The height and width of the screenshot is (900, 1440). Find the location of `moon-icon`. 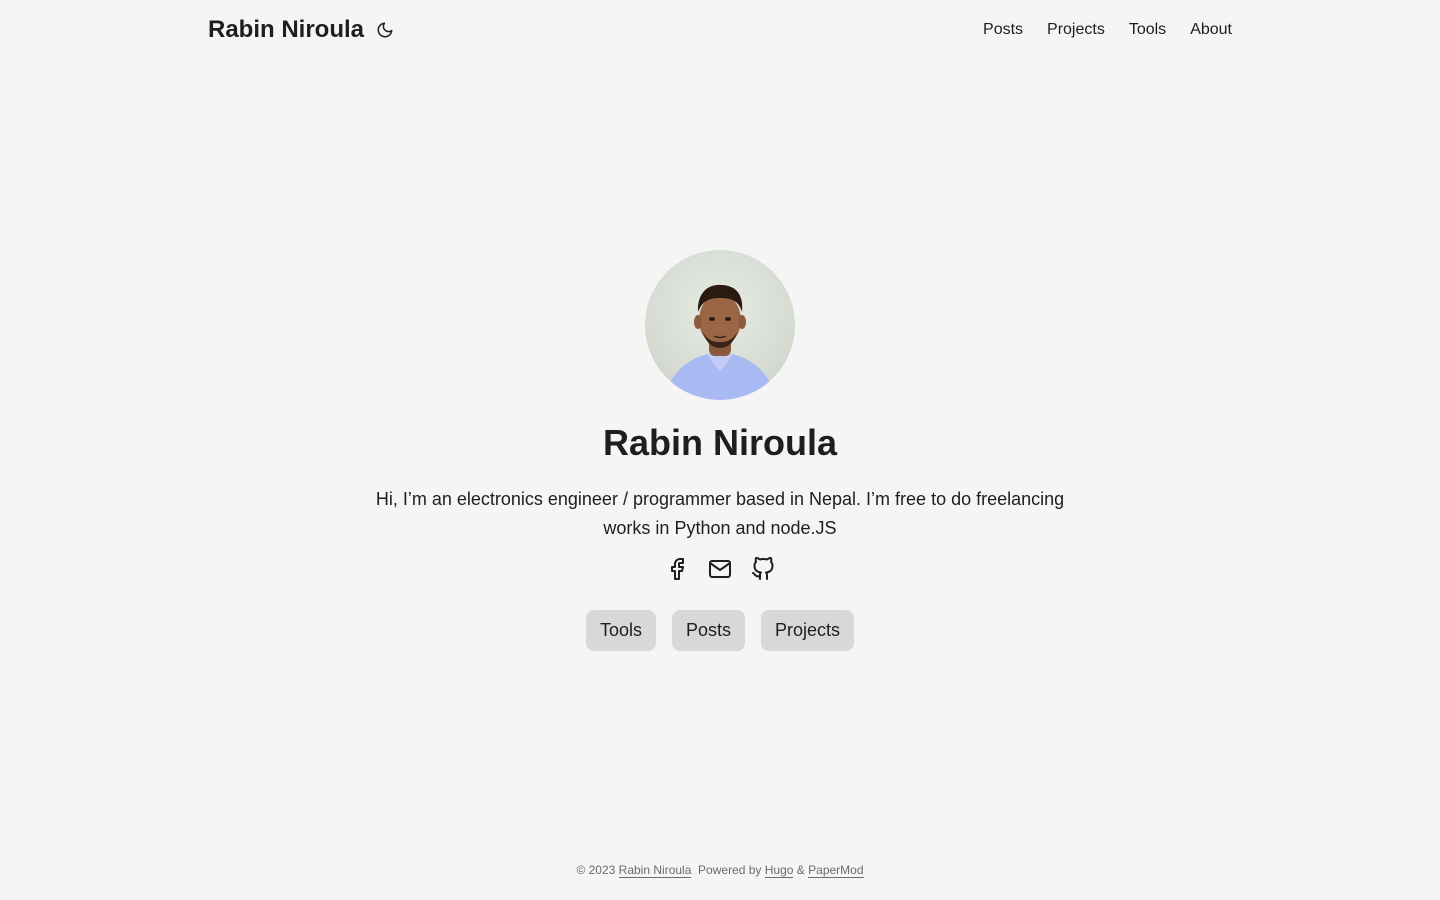

moon-icon is located at coordinates (385, 30).